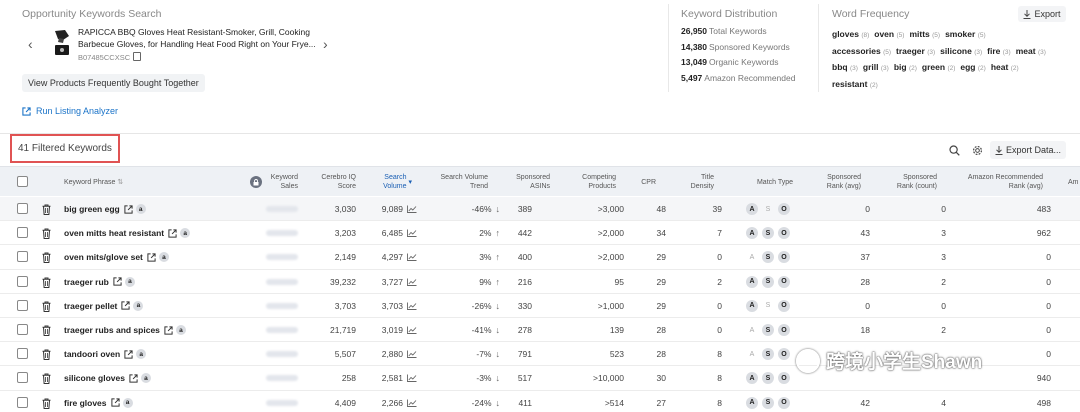  I want to click on word-frequency-item: meat (3), so click(1031, 52).